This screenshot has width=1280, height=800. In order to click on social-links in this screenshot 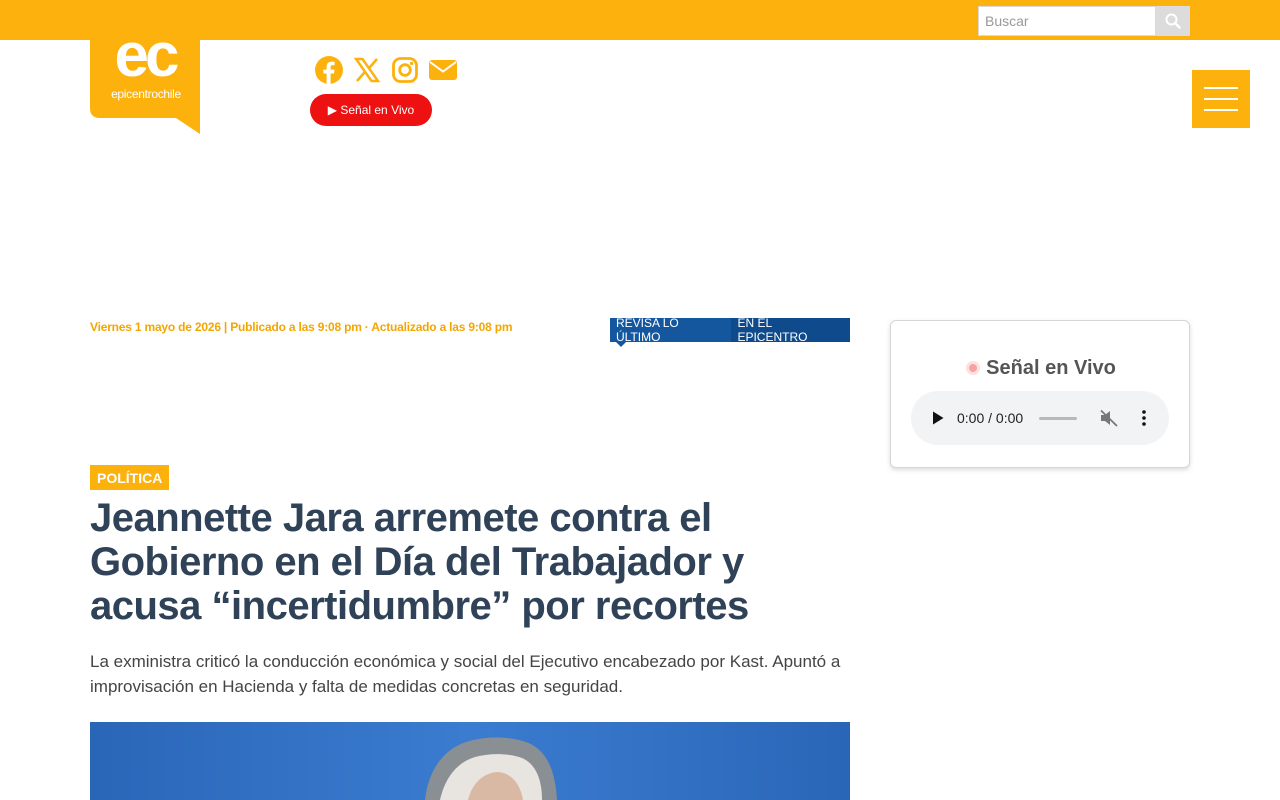, I will do `click(386, 70)`.